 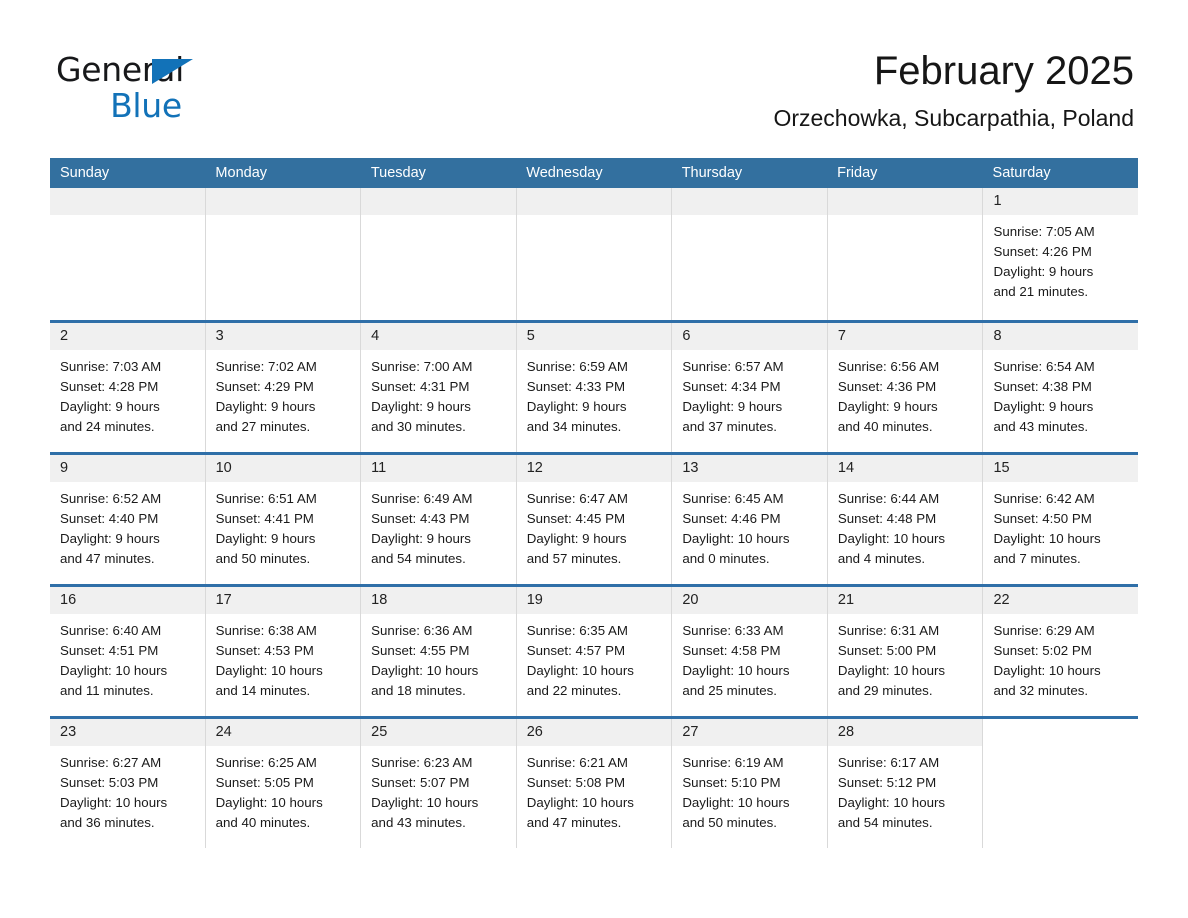 I want to click on daylight-text-line2: and 54 minutes., so click(x=418, y=558).